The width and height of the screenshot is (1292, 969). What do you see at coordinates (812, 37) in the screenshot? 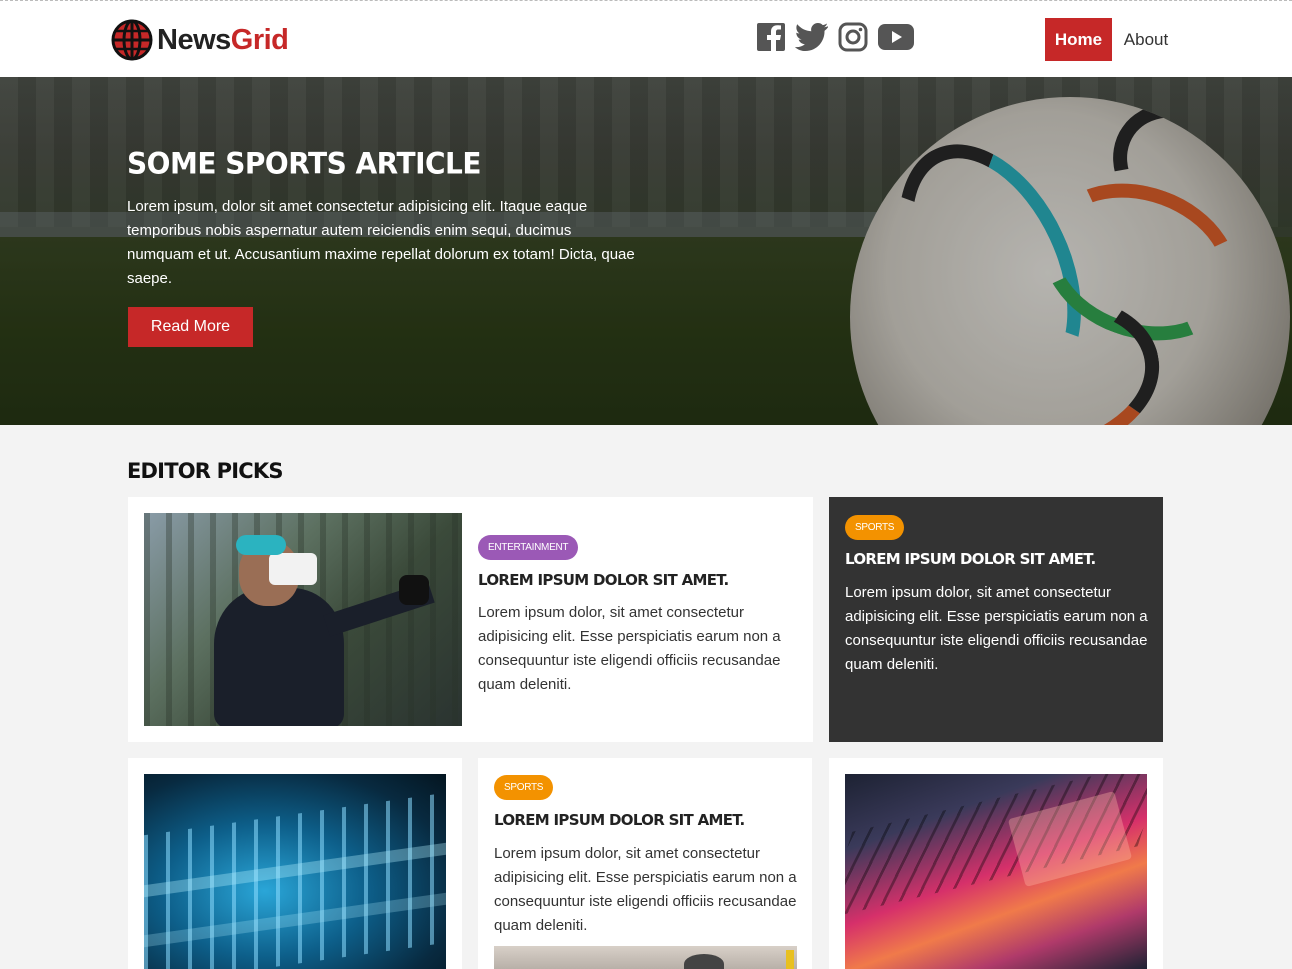
I see `twitter-icon` at bounding box center [812, 37].